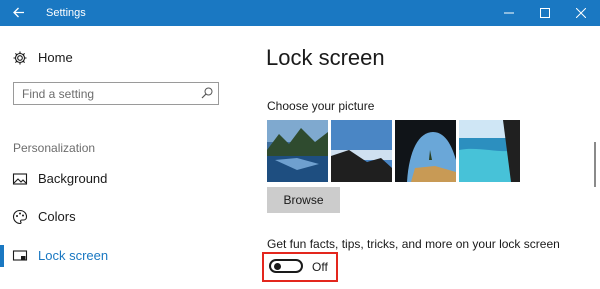  What do you see at coordinates (2, 256) in the screenshot?
I see `active-indicator` at bounding box center [2, 256].